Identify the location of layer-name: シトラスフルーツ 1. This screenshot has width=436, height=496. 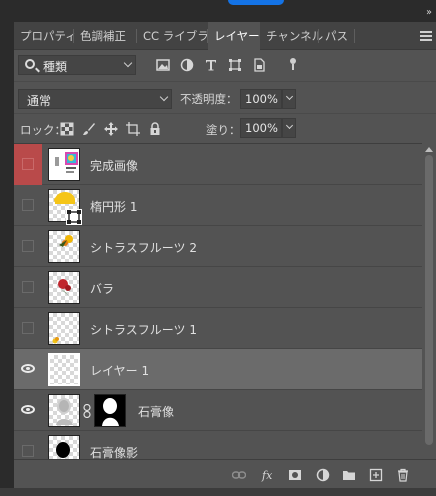
(143, 329).